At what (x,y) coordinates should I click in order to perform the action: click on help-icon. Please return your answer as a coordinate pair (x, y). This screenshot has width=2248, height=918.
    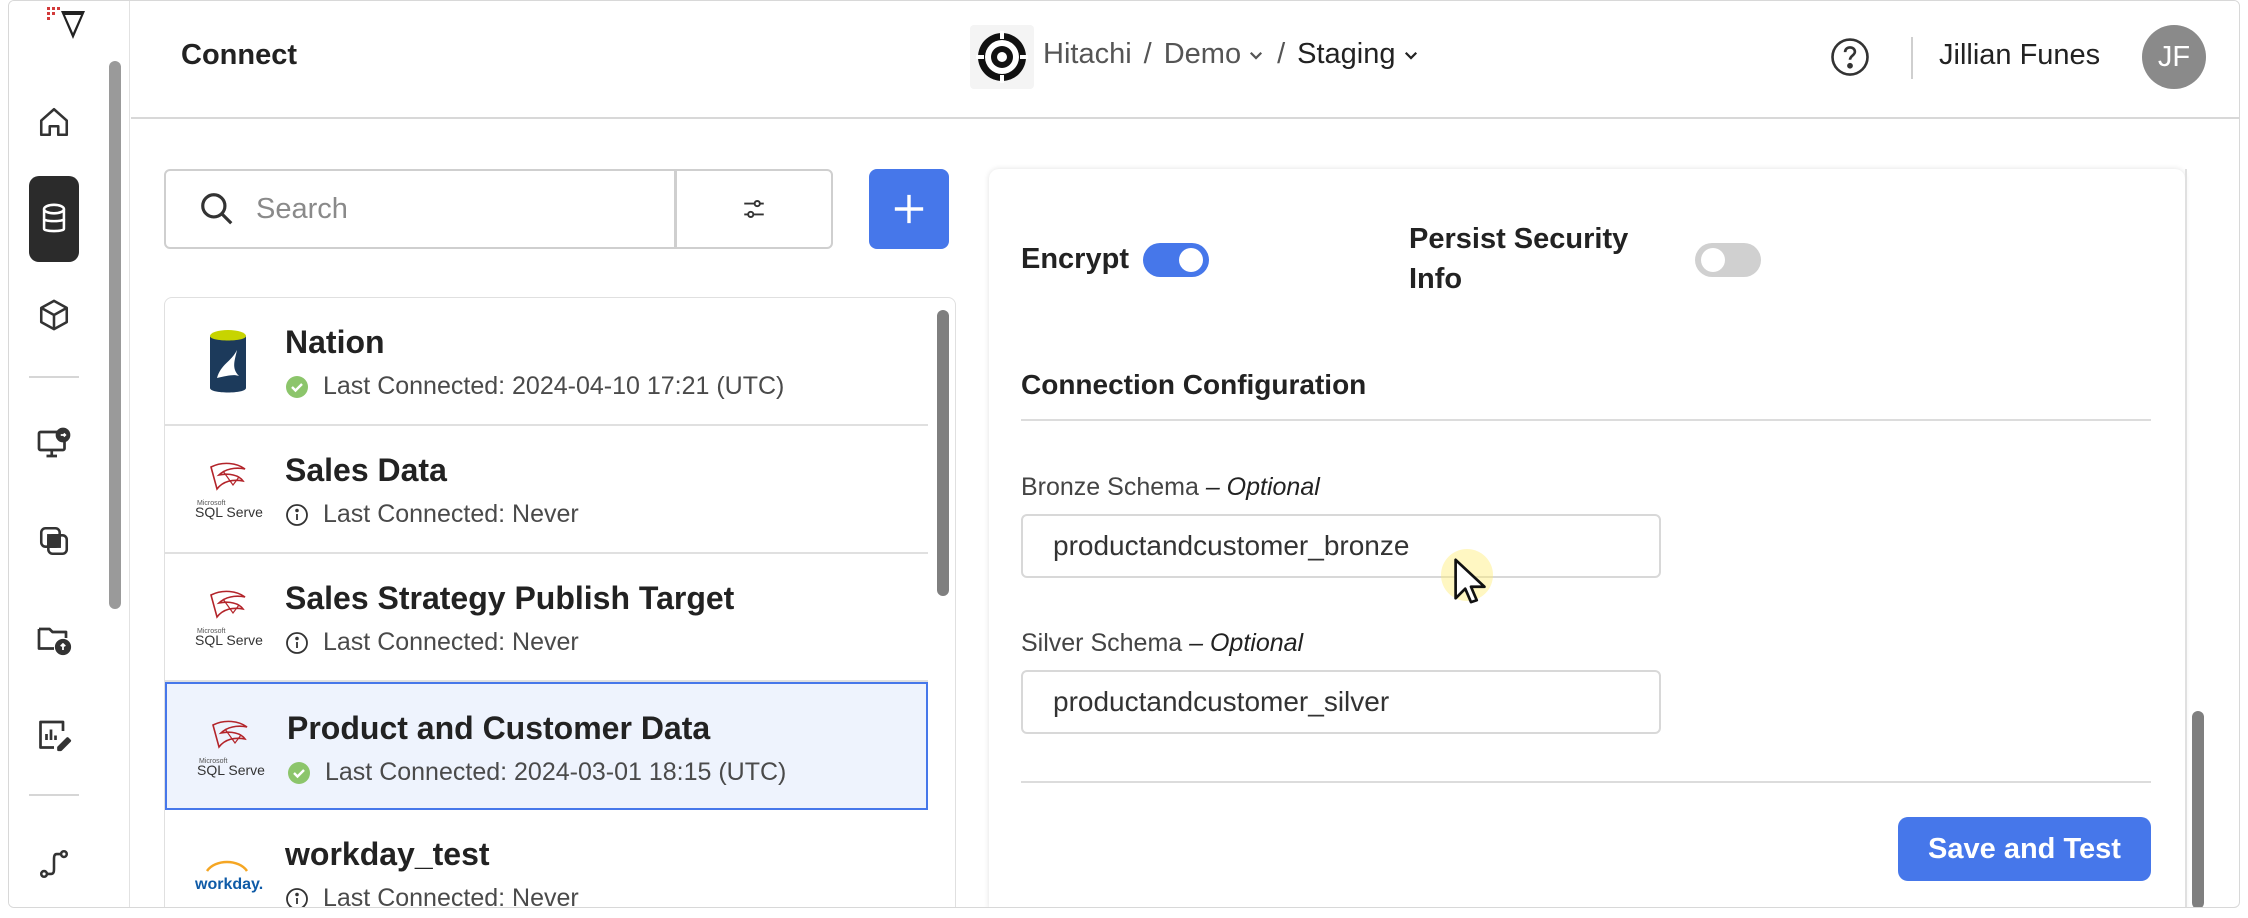
    Looking at the image, I should click on (1850, 57).